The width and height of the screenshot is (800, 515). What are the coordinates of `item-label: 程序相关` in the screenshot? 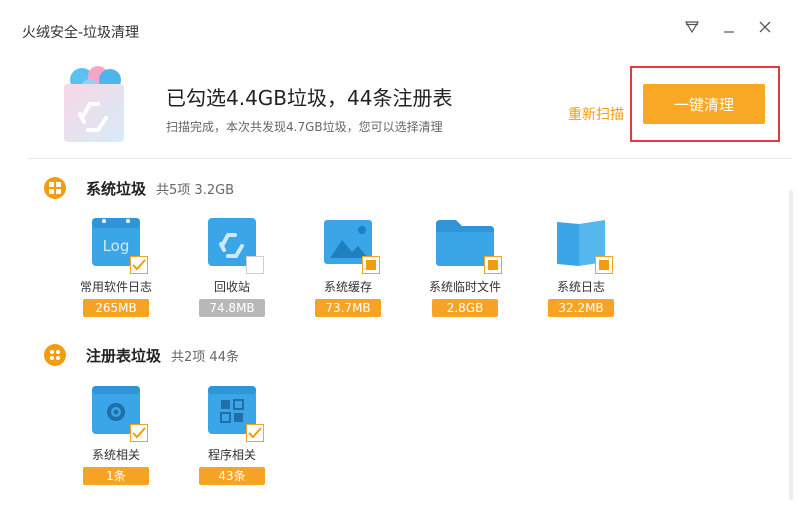 It's located at (231, 455).